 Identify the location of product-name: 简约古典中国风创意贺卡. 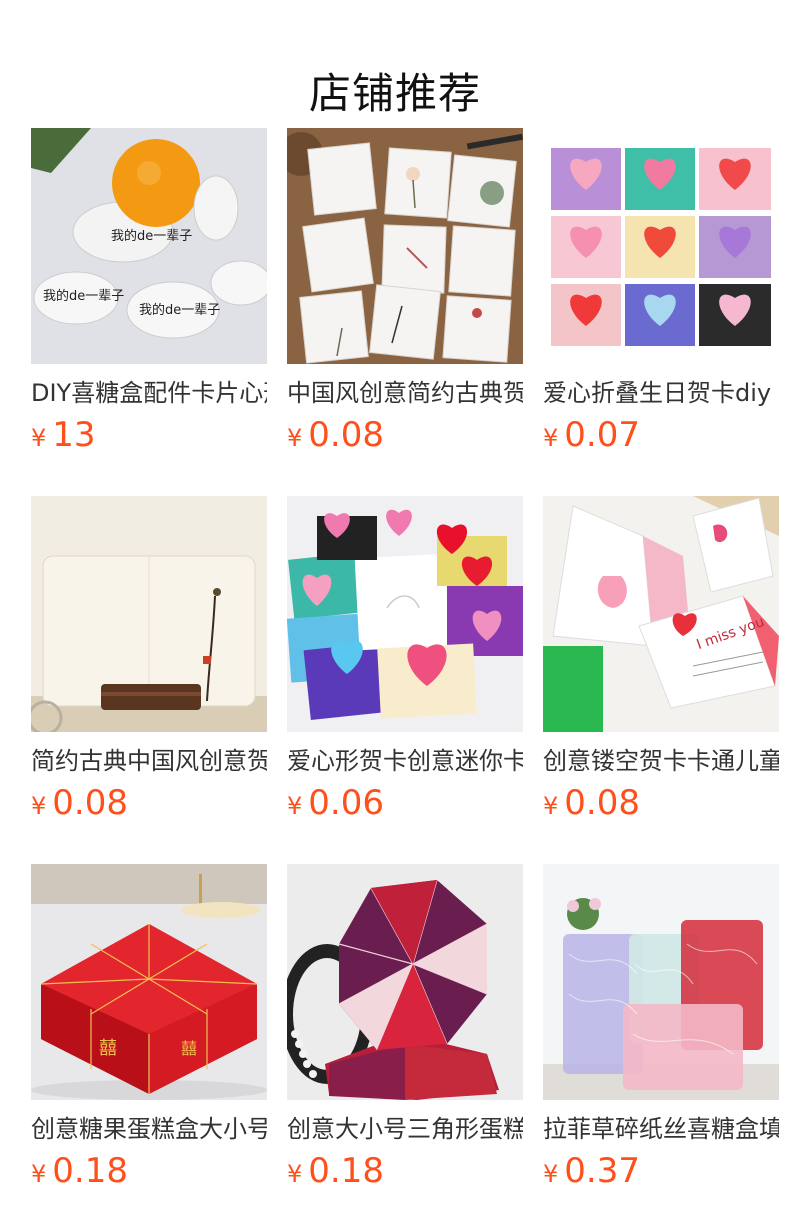
(149, 761).